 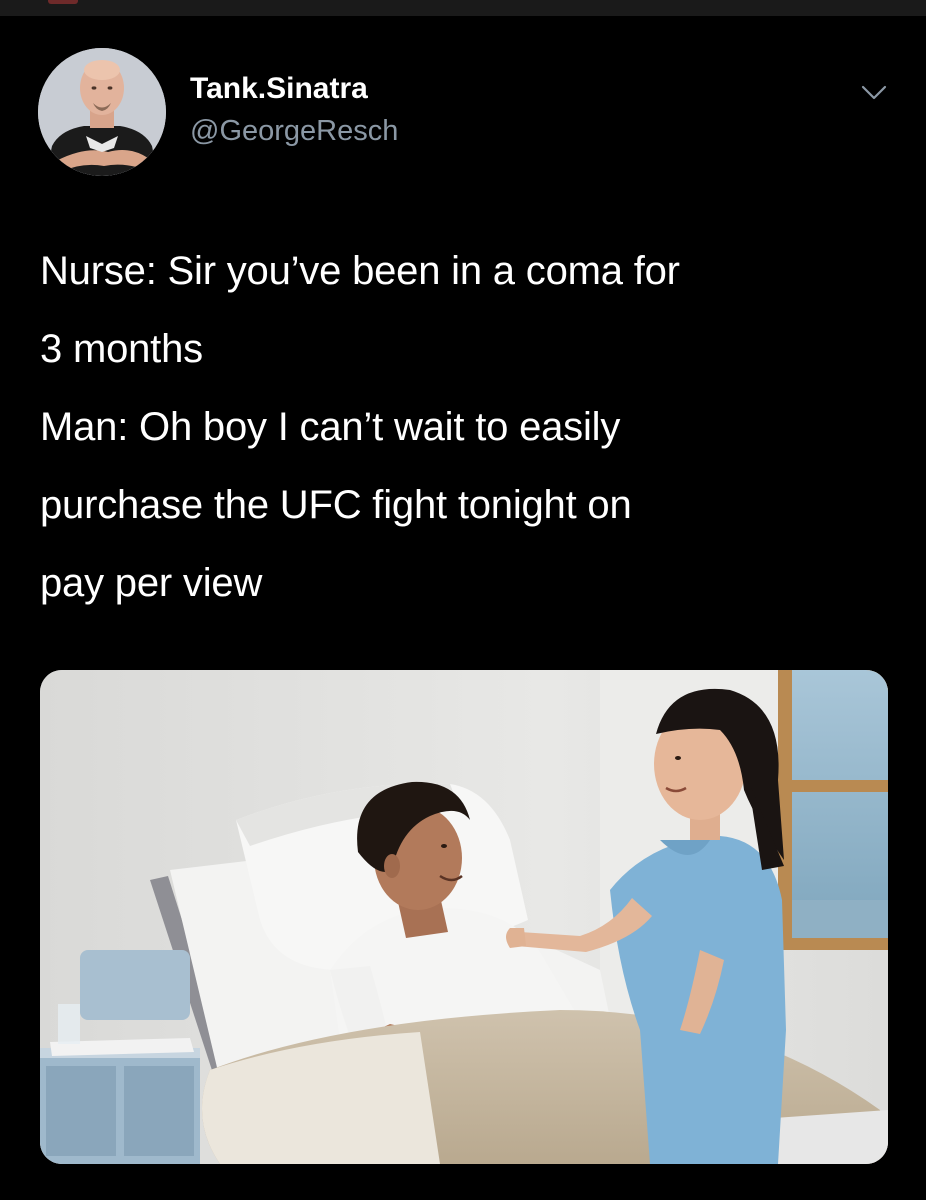 I want to click on author-display-name: Tank.Sinatra, so click(x=279, y=89).